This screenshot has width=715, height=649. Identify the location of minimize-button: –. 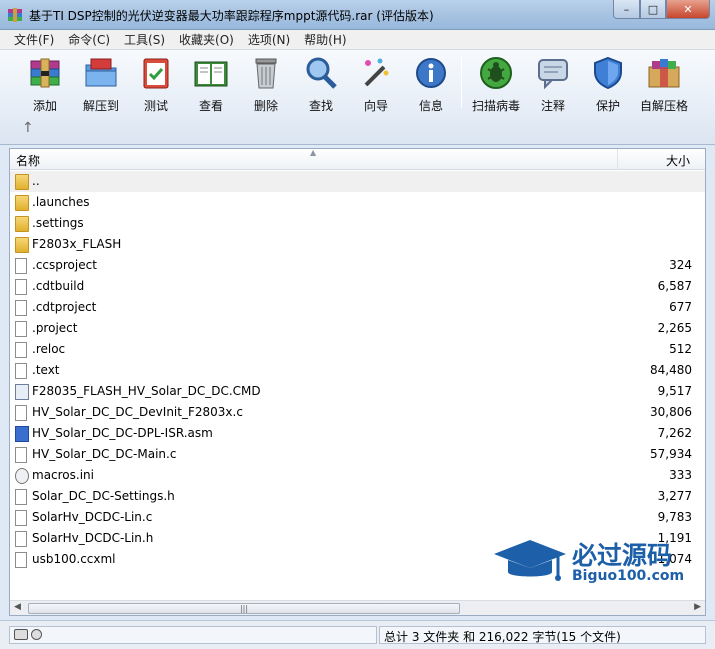
(626, 9).